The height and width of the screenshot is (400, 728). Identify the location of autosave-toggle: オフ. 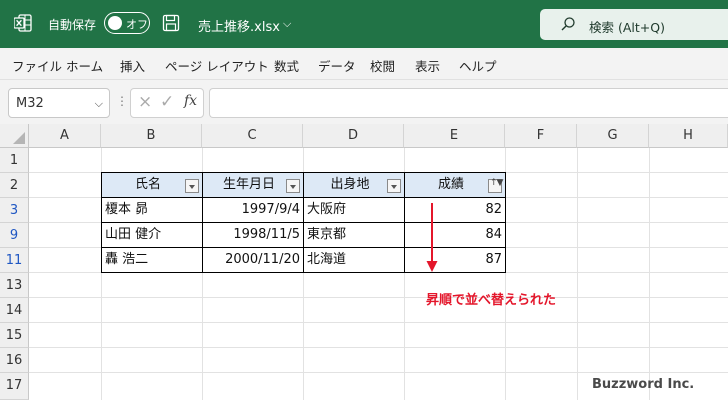
(127, 23).